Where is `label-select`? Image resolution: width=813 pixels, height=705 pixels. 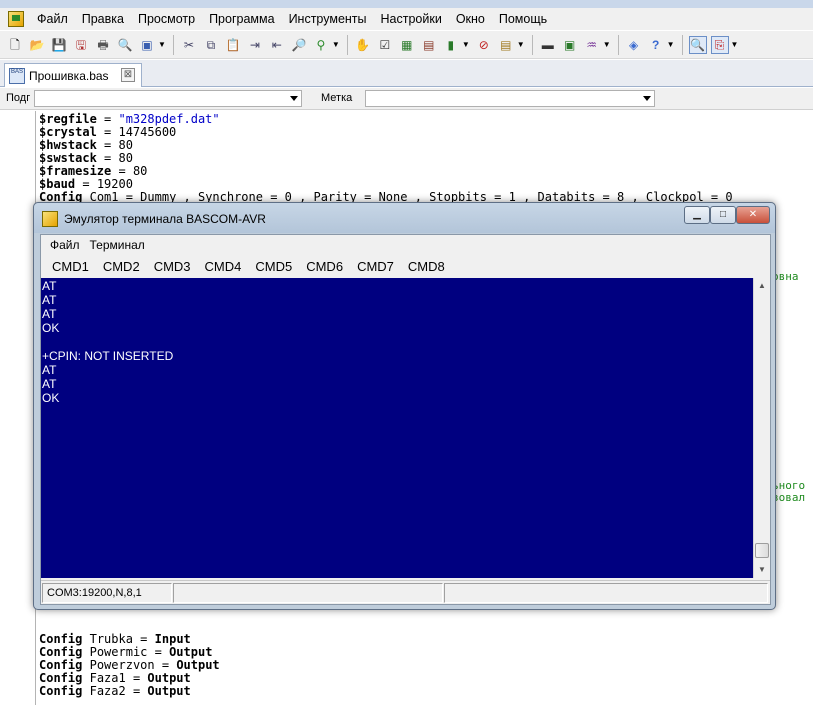 label-select is located at coordinates (510, 98).